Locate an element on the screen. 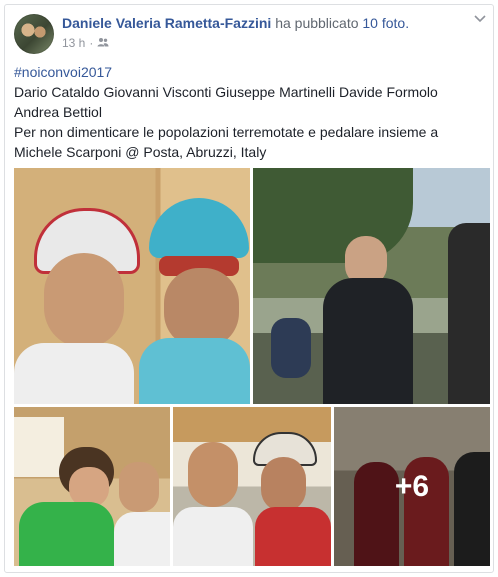  person-face-second is located at coordinates (139, 487).